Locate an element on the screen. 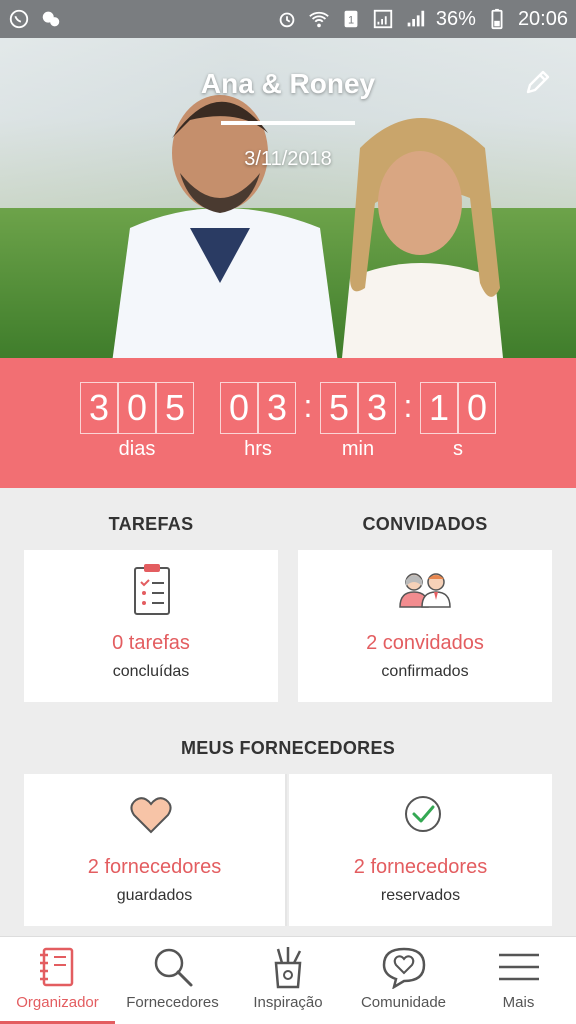 Image resolution: width=576 pixels, height=1024 pixels. checkmark-circle-icon is located at coordinates (423, 814).